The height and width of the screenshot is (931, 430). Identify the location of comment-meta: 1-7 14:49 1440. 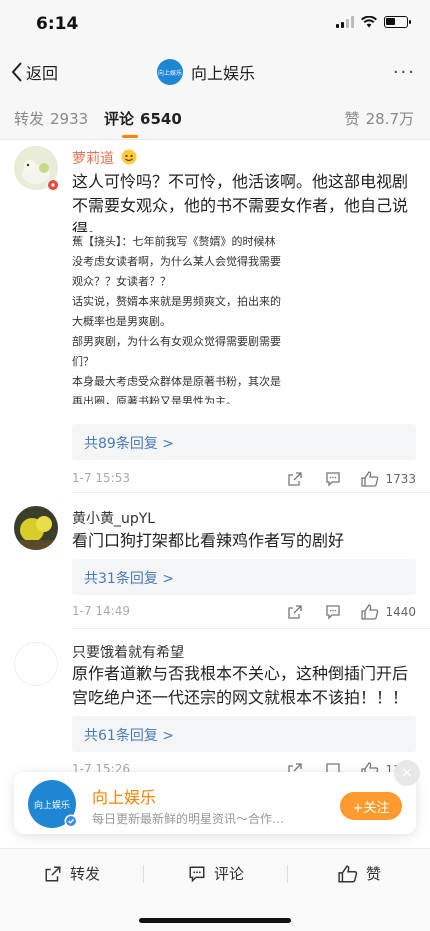
(244, 613).